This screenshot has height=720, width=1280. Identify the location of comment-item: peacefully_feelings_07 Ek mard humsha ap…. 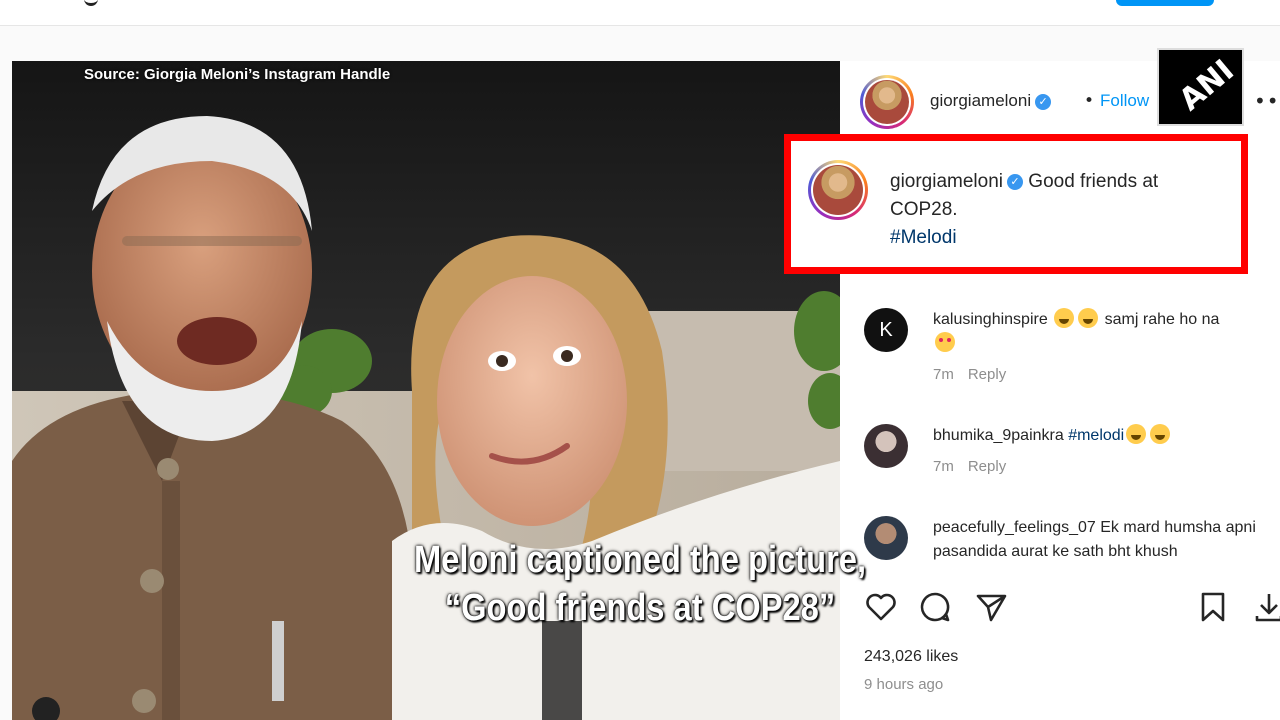
(1072, 541).